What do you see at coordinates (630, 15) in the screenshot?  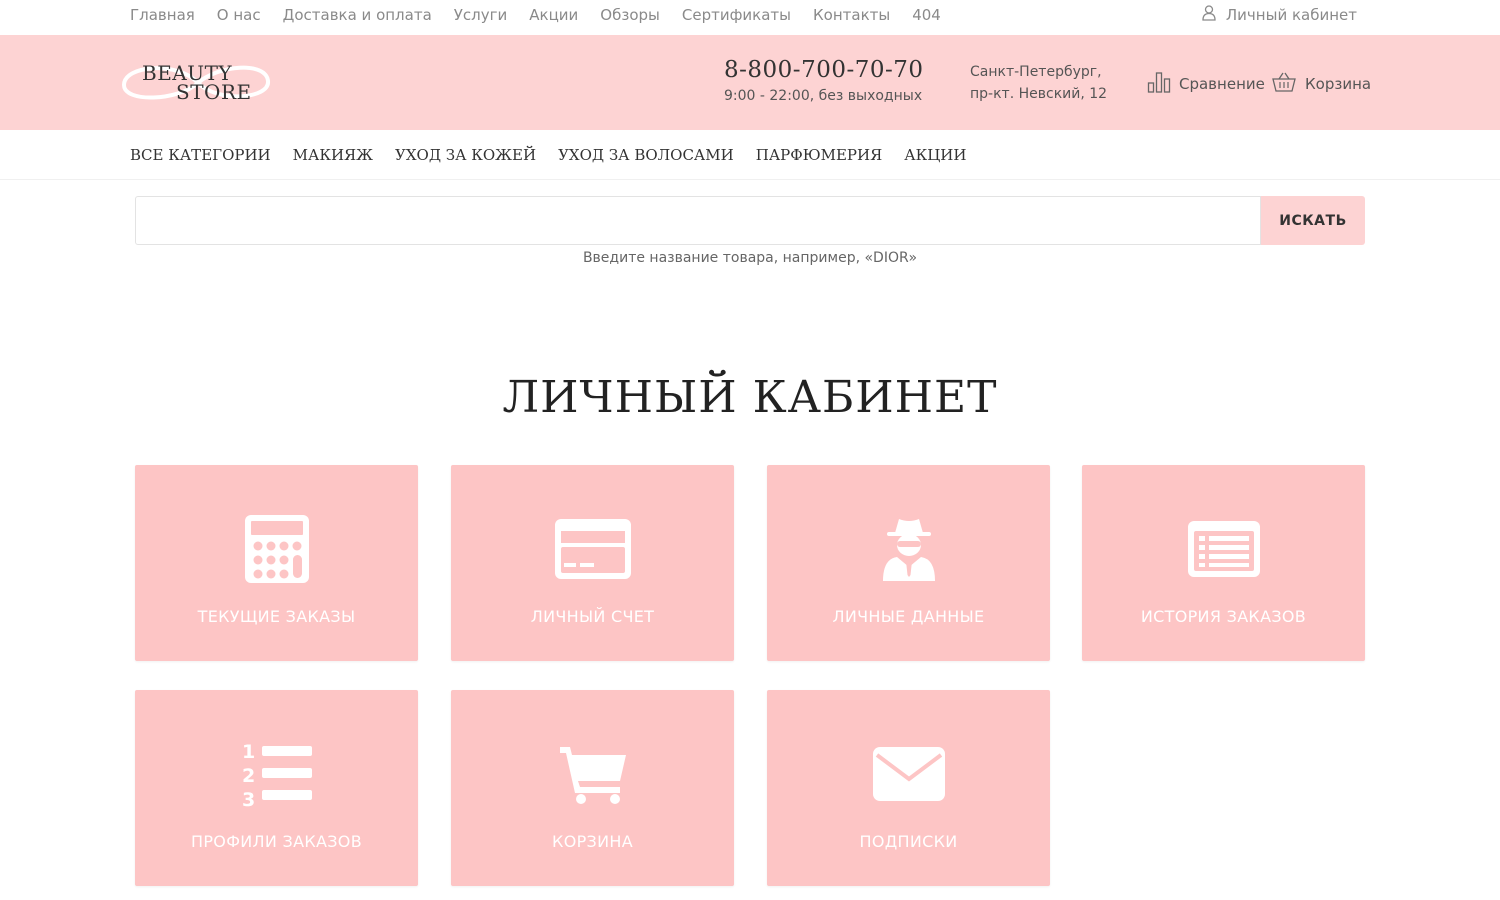 I see `top-nav-reviews: Обзоры` at bounding box center [630, 15].